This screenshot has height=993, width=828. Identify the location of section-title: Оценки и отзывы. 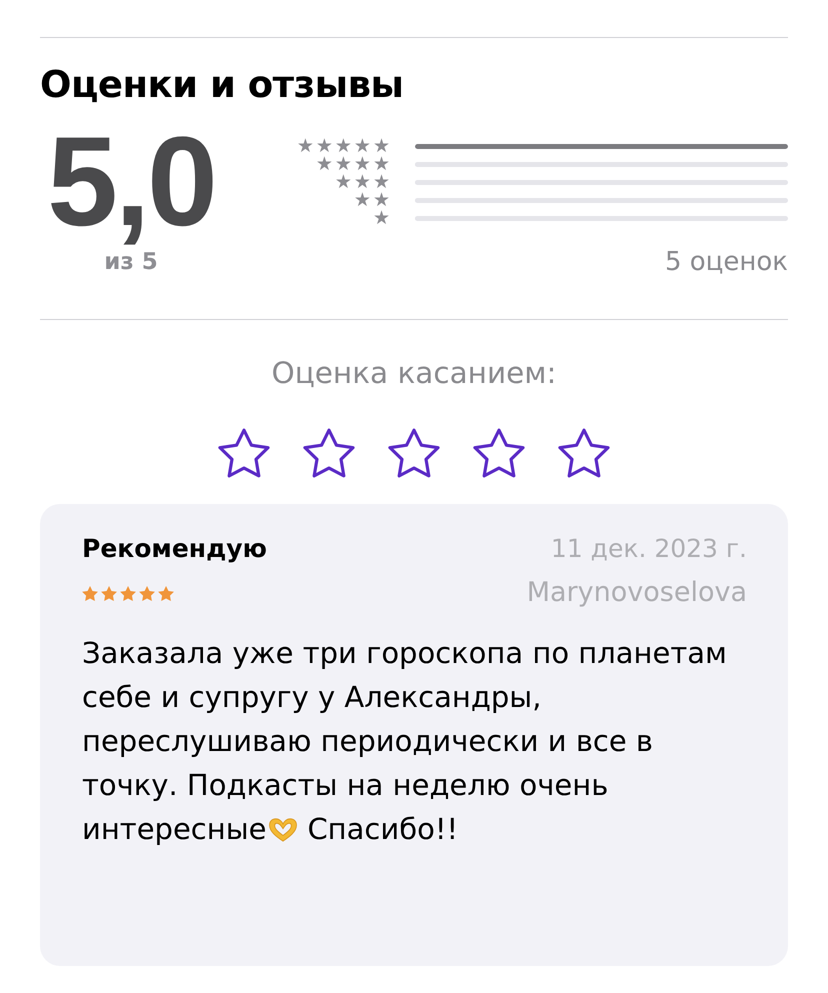
(222, 85).